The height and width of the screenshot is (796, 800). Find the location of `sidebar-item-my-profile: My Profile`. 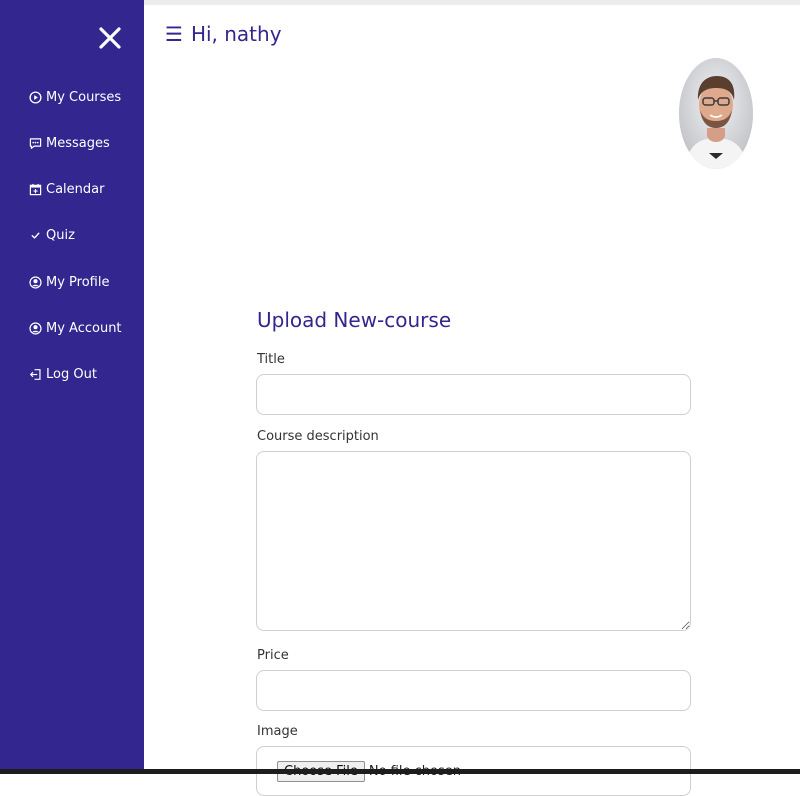

sidebar-item-my-profile: My Profile is located at coordinates (75, 282).